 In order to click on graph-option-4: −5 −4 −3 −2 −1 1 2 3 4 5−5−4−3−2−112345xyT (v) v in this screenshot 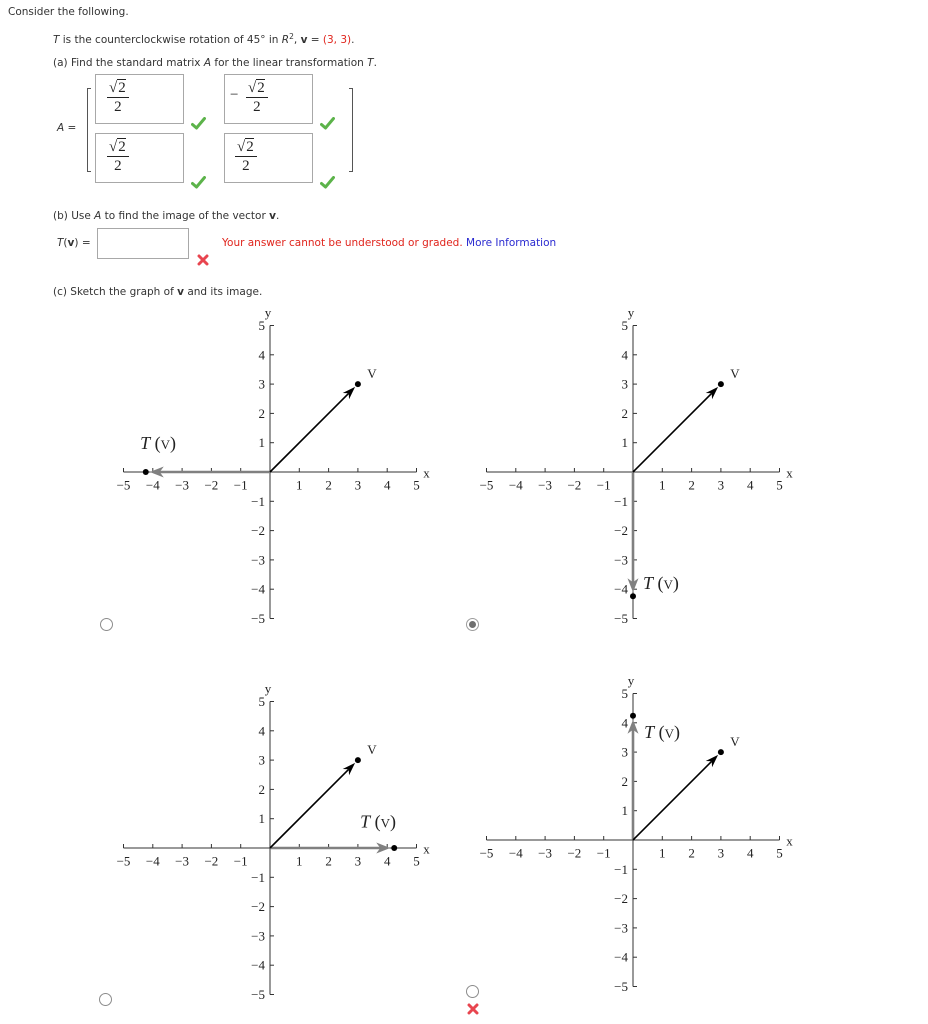, I will do `click(637, 833)`.